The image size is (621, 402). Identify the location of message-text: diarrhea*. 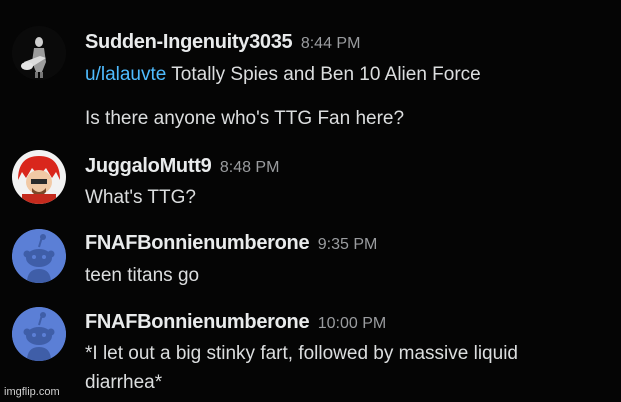
(124, 382).